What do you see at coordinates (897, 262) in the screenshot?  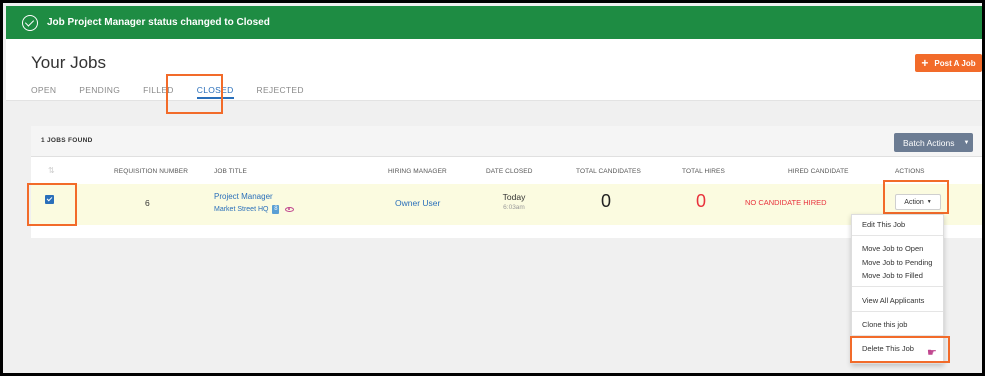 I see `menu-item-move-pending: Move Job to Pending` at bounding box center [897, 262].